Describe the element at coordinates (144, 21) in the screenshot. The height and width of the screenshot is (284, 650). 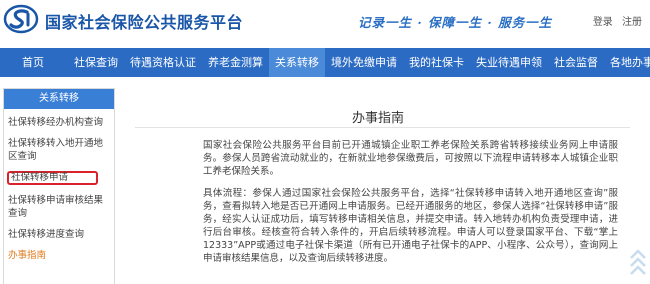
I see `site-title: 国家社会保险公共服务平台` at that location.